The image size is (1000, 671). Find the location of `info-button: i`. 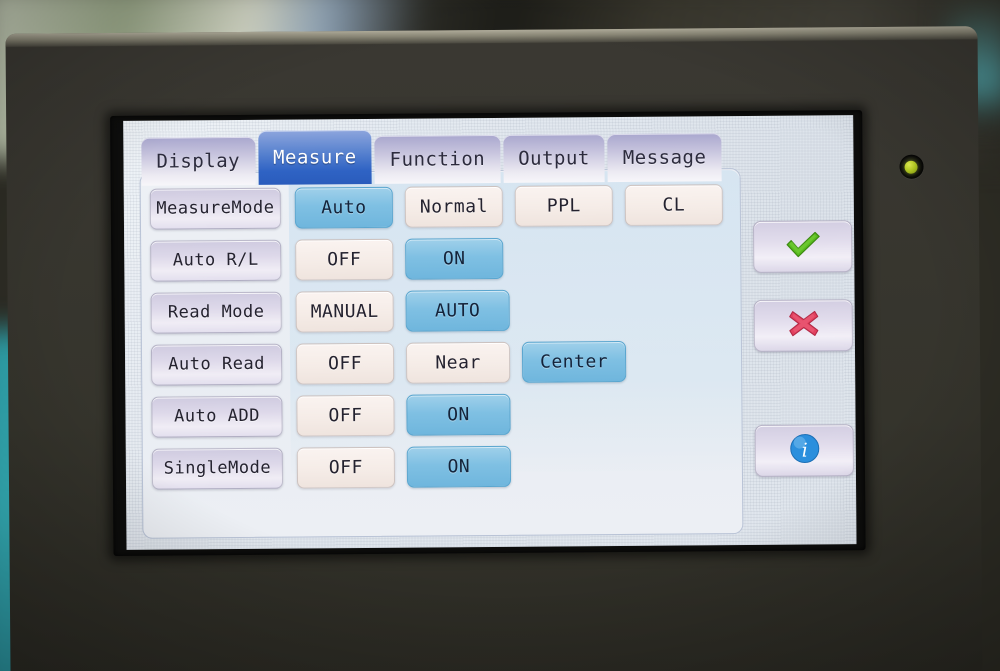

info-button: i is located at coordinates (804, 450).